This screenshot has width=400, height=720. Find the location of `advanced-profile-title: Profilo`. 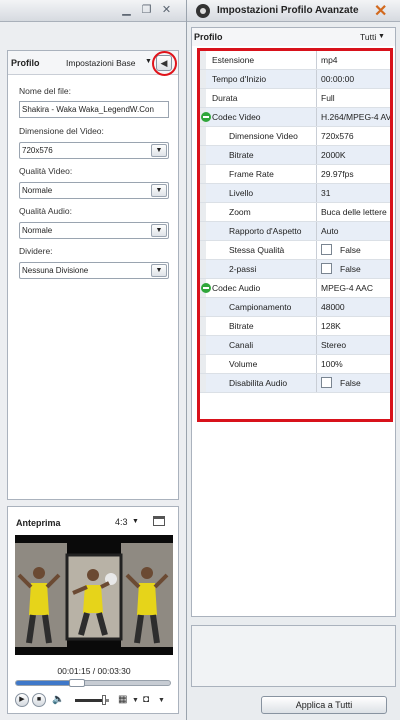

advanced-profile-title: Profilo is located at coordinates (208, 37).